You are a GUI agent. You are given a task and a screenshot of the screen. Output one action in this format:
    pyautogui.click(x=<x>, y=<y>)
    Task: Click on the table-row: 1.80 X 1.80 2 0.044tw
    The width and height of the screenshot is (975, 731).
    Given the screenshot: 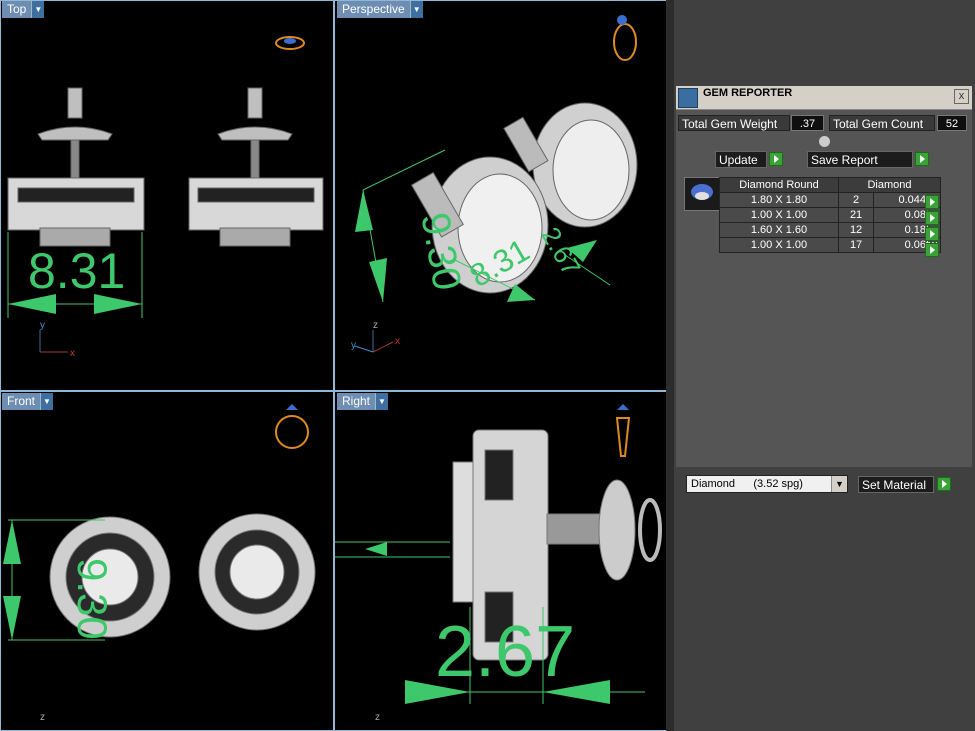 What is the action you would take?
    pyautogui.click(x=830, y=200)
    